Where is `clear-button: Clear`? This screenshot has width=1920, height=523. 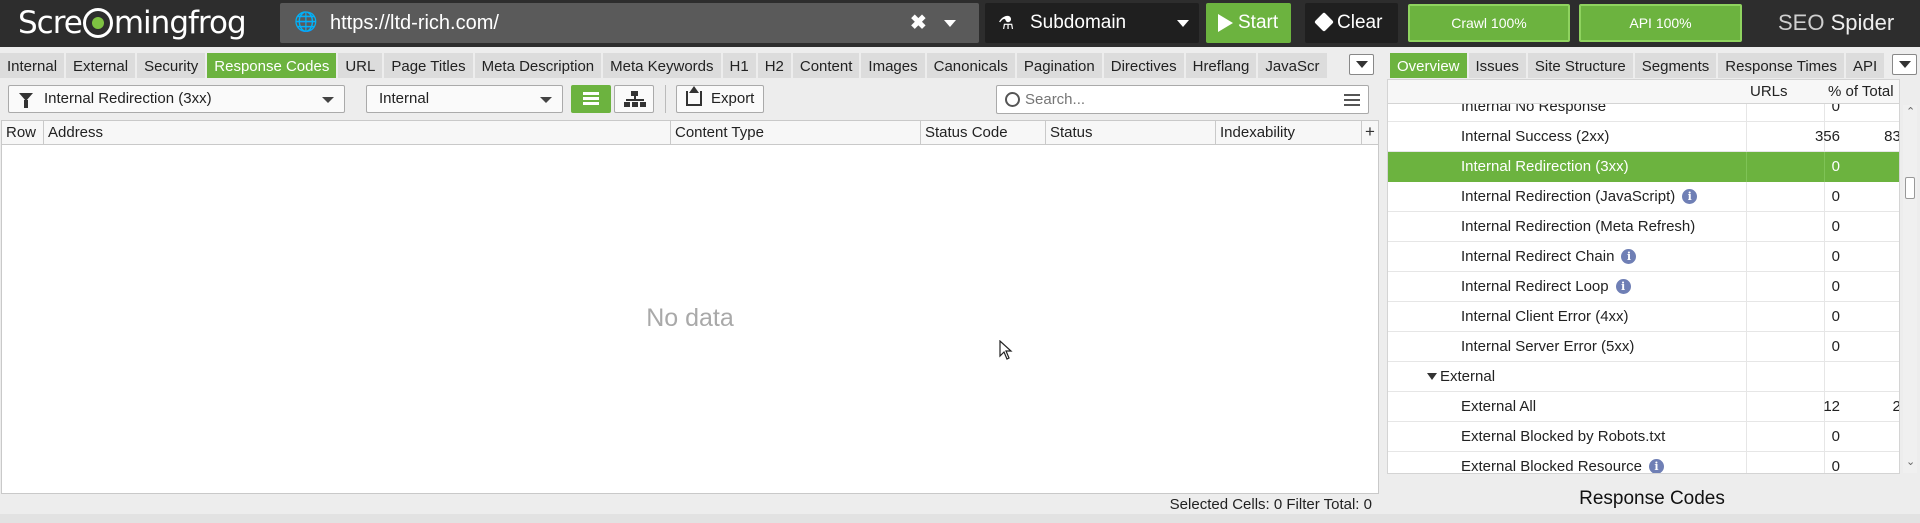
clear-button: Clear is located at coordinates (1351, 23).